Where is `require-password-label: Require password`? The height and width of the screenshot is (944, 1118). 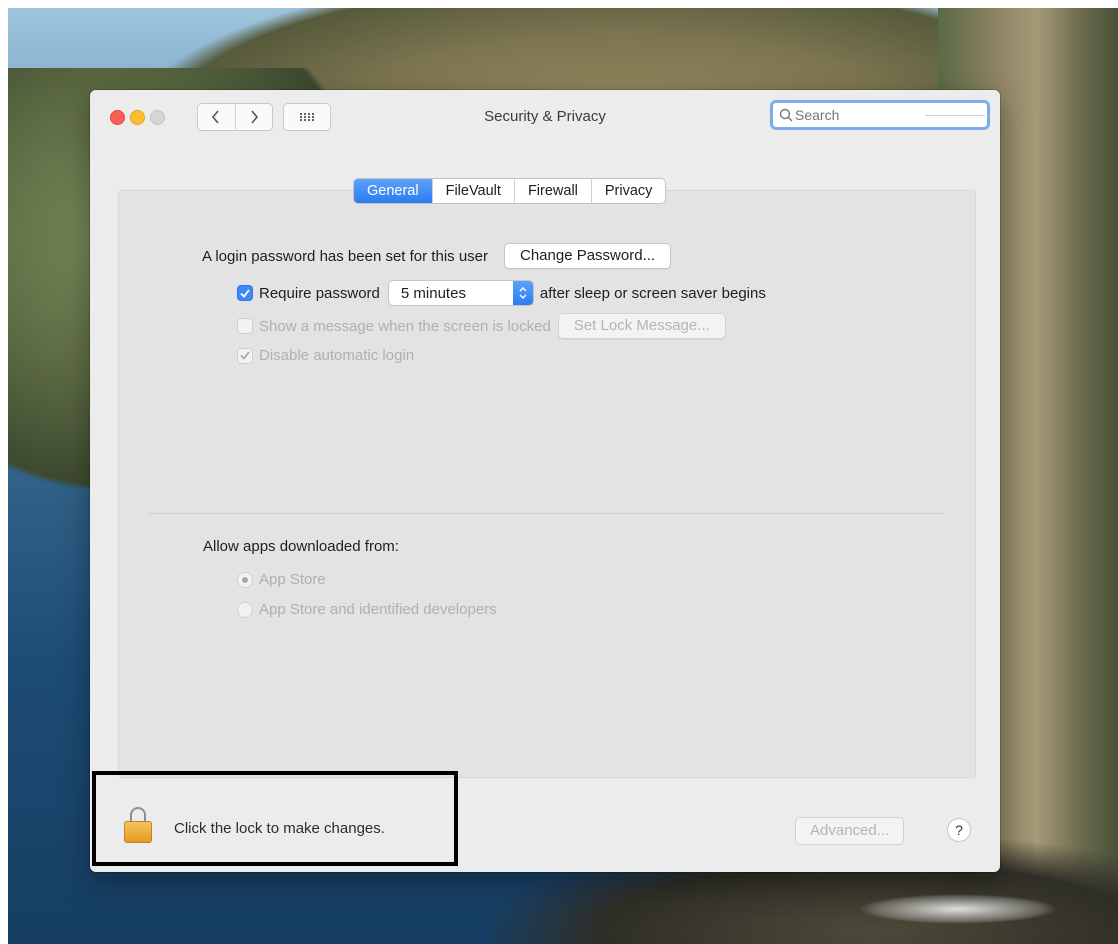
require-password-label: Require password is located at coordinates (319, 293).